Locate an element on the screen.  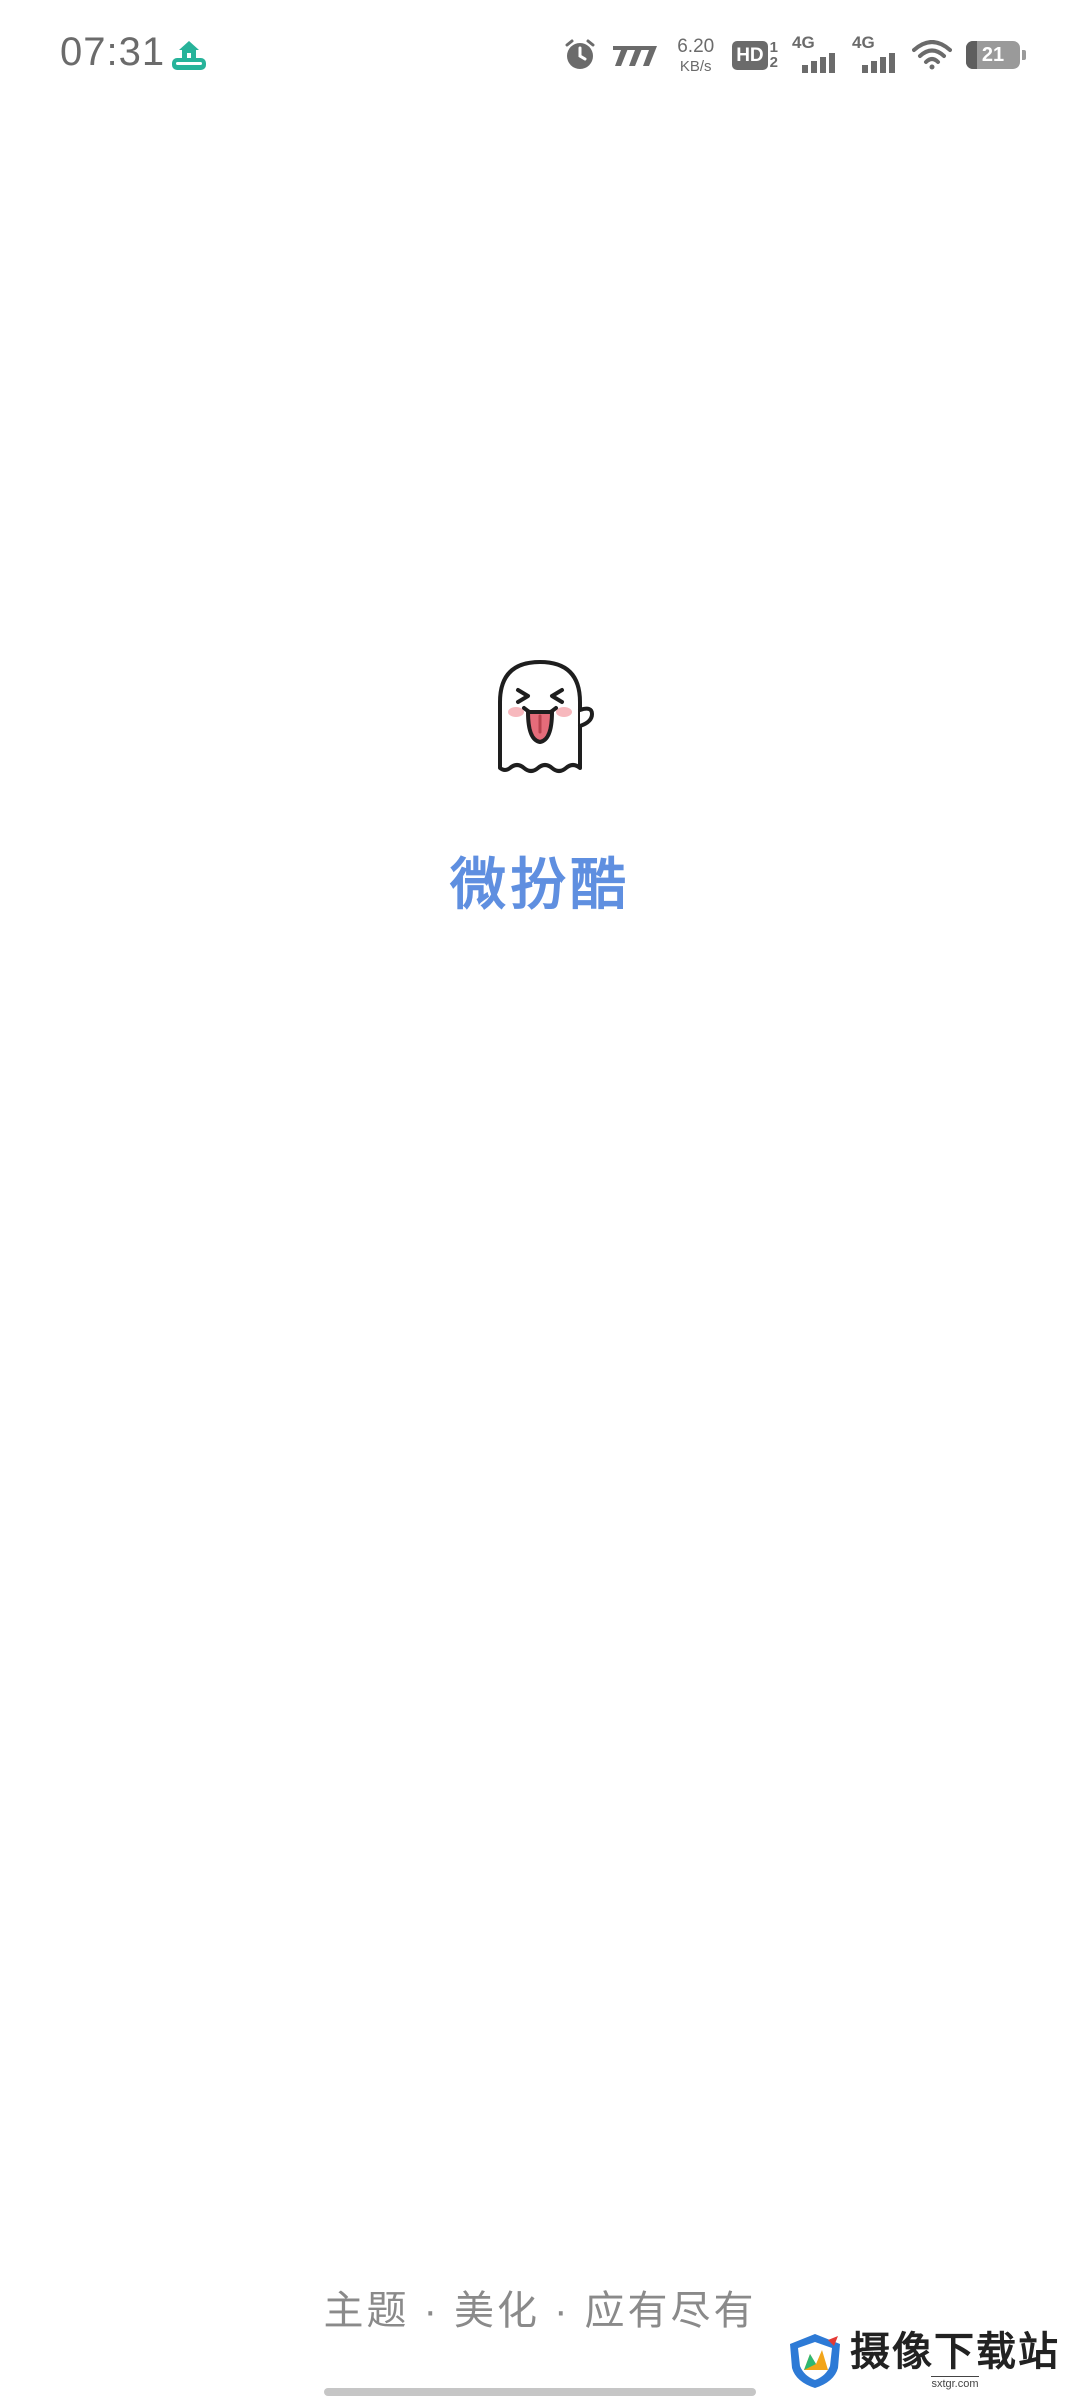
alarm-icon is located at coordinates (580, 54).